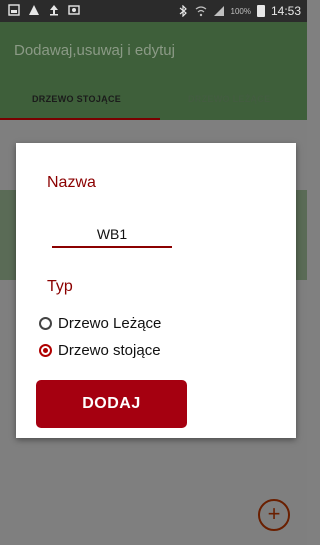 This screenshot has width=320, height=545. I want to click on warning-icon, so click(34, 10).